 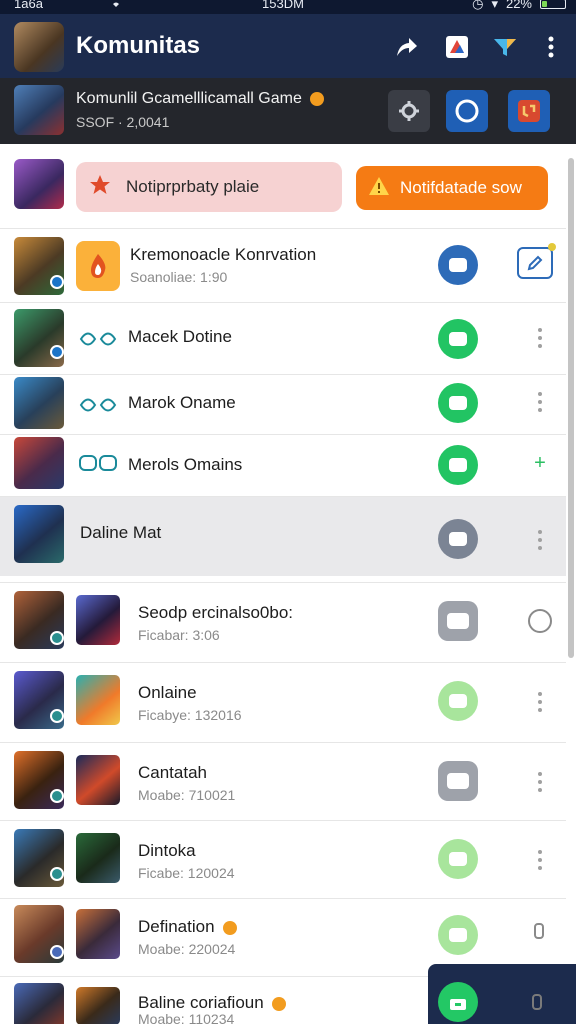 What do you see at coordinates (176, 926) in the screenshot?
I see `row-title-label: Defination` at bounding box center [176, 926].